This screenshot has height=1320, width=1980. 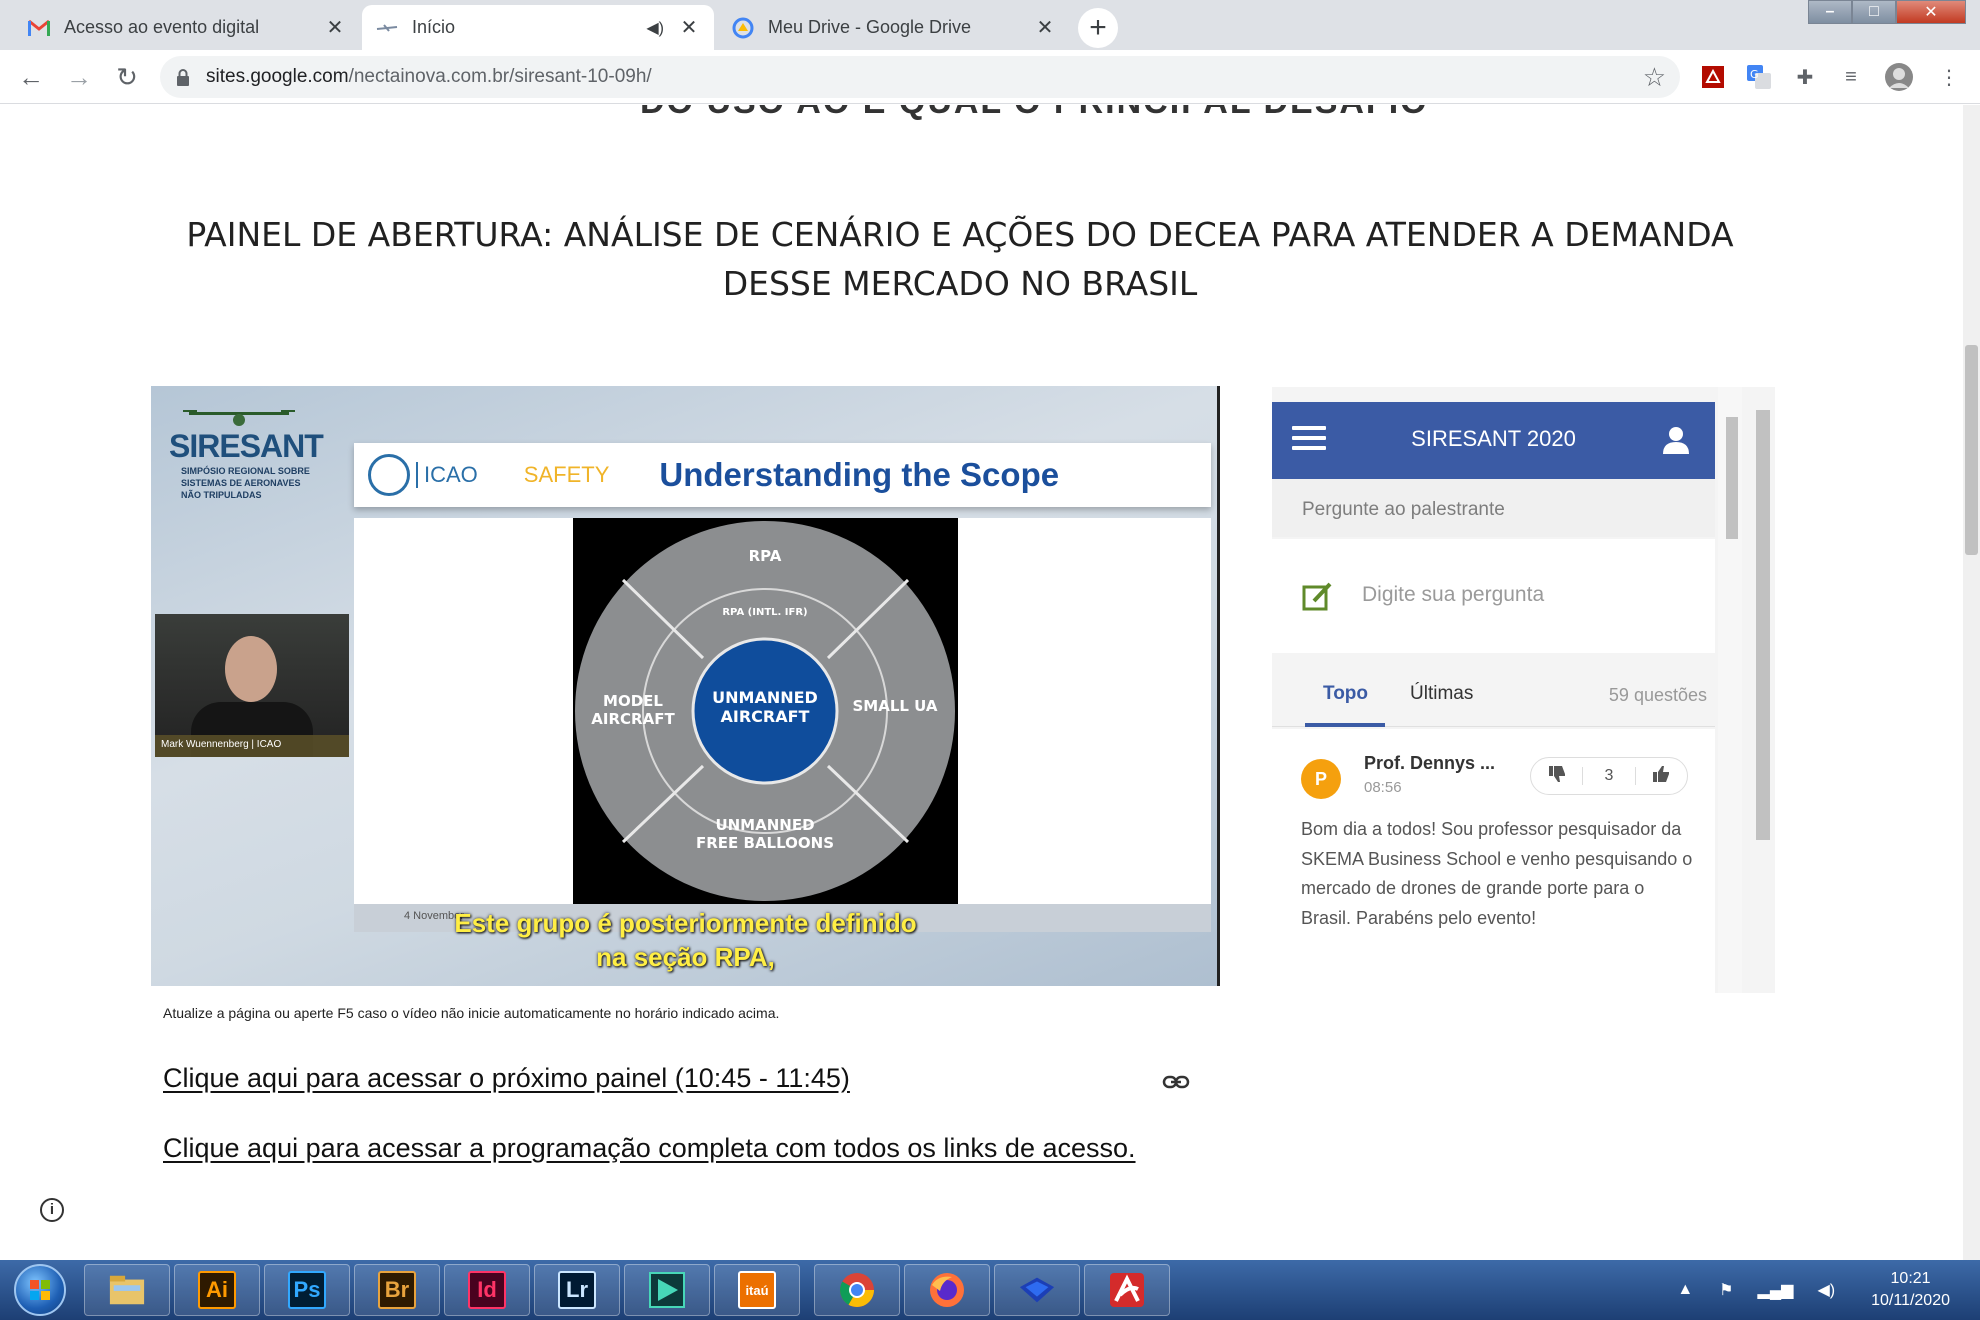 I want to click on taskbar-app-photoshop: Ps, so click(x=307, y=1290).